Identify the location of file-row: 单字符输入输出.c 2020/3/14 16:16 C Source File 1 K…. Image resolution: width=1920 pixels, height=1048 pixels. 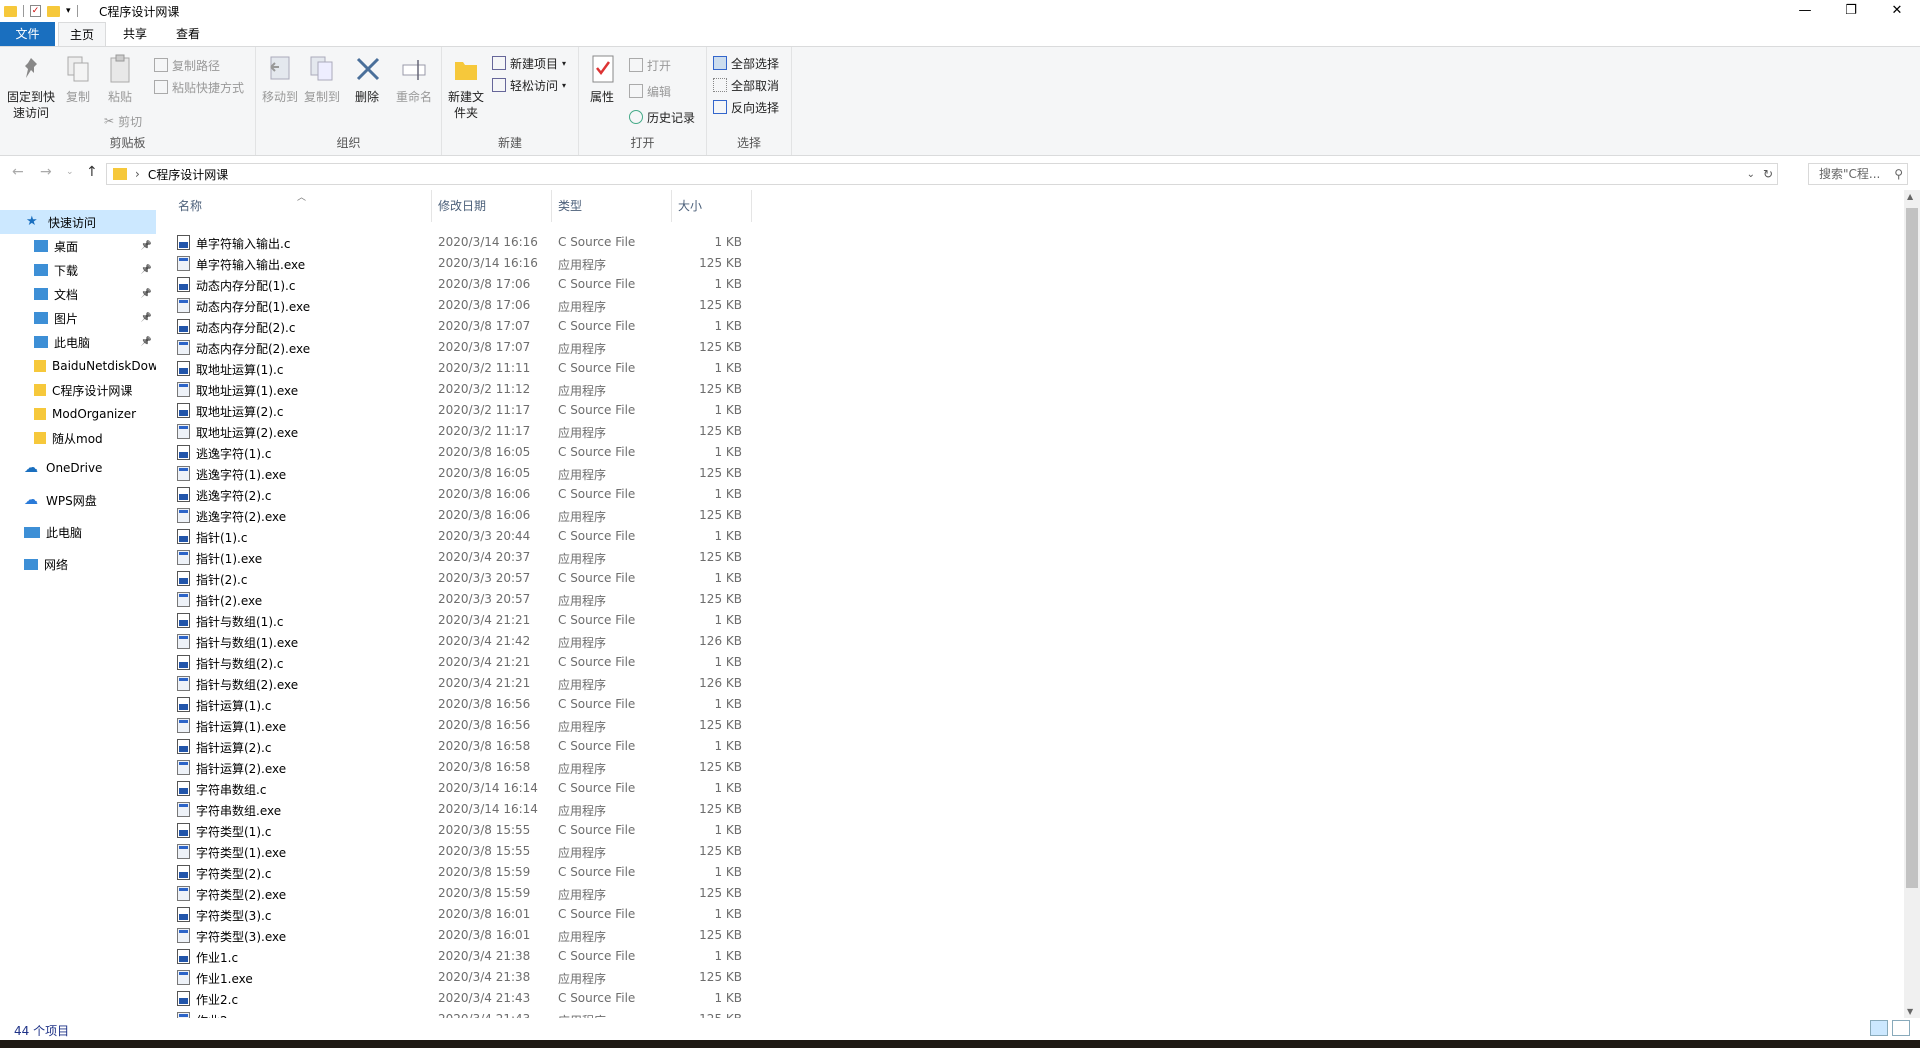
(462, 242).